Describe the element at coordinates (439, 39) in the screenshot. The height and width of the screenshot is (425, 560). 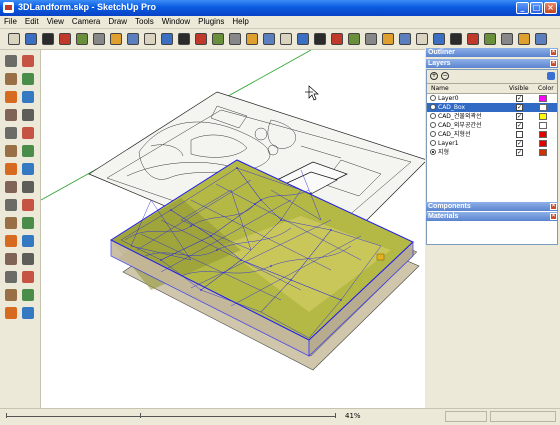
I see `sandbox-from-contours-icon` at that location.